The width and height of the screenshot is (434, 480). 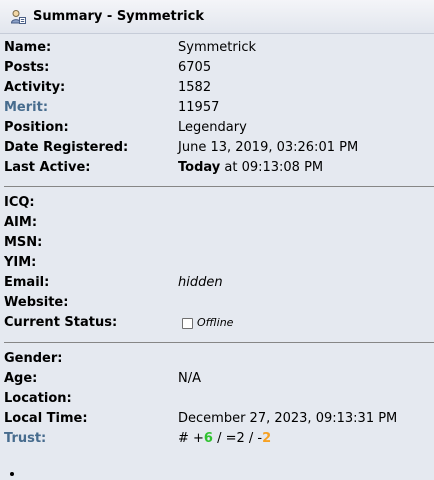 What do you see at coordinates (118, 243) in the screenshot?
I see `msn-row: MSN:` at bounding box center [118, 243].